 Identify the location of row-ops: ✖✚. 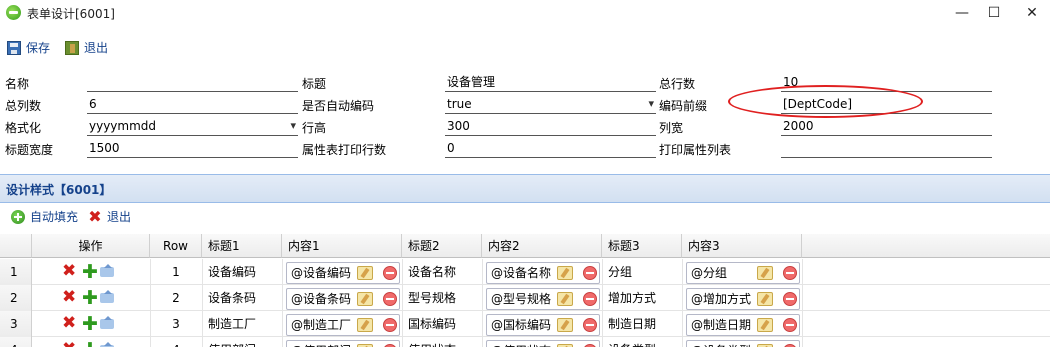
(92, 324).